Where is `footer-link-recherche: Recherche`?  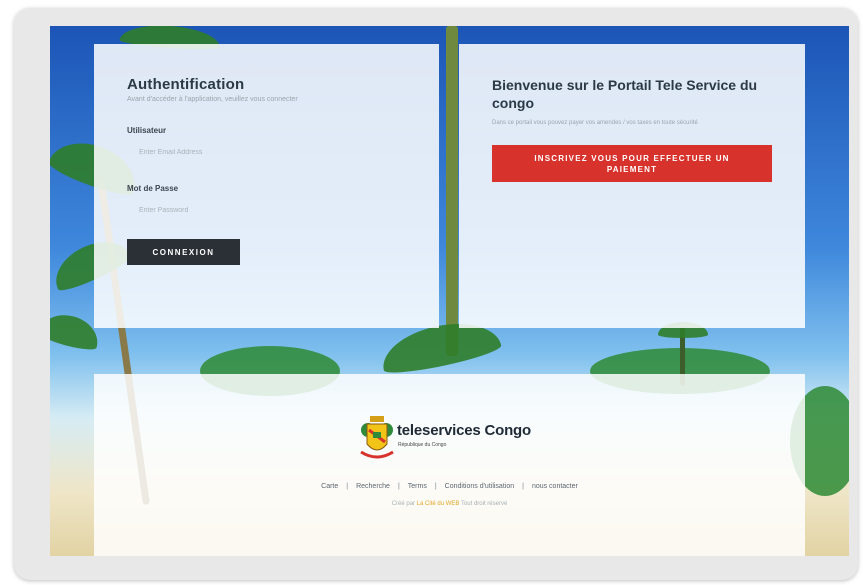
footer-link-recherche: Recherche is located at coordinates (373, 486).